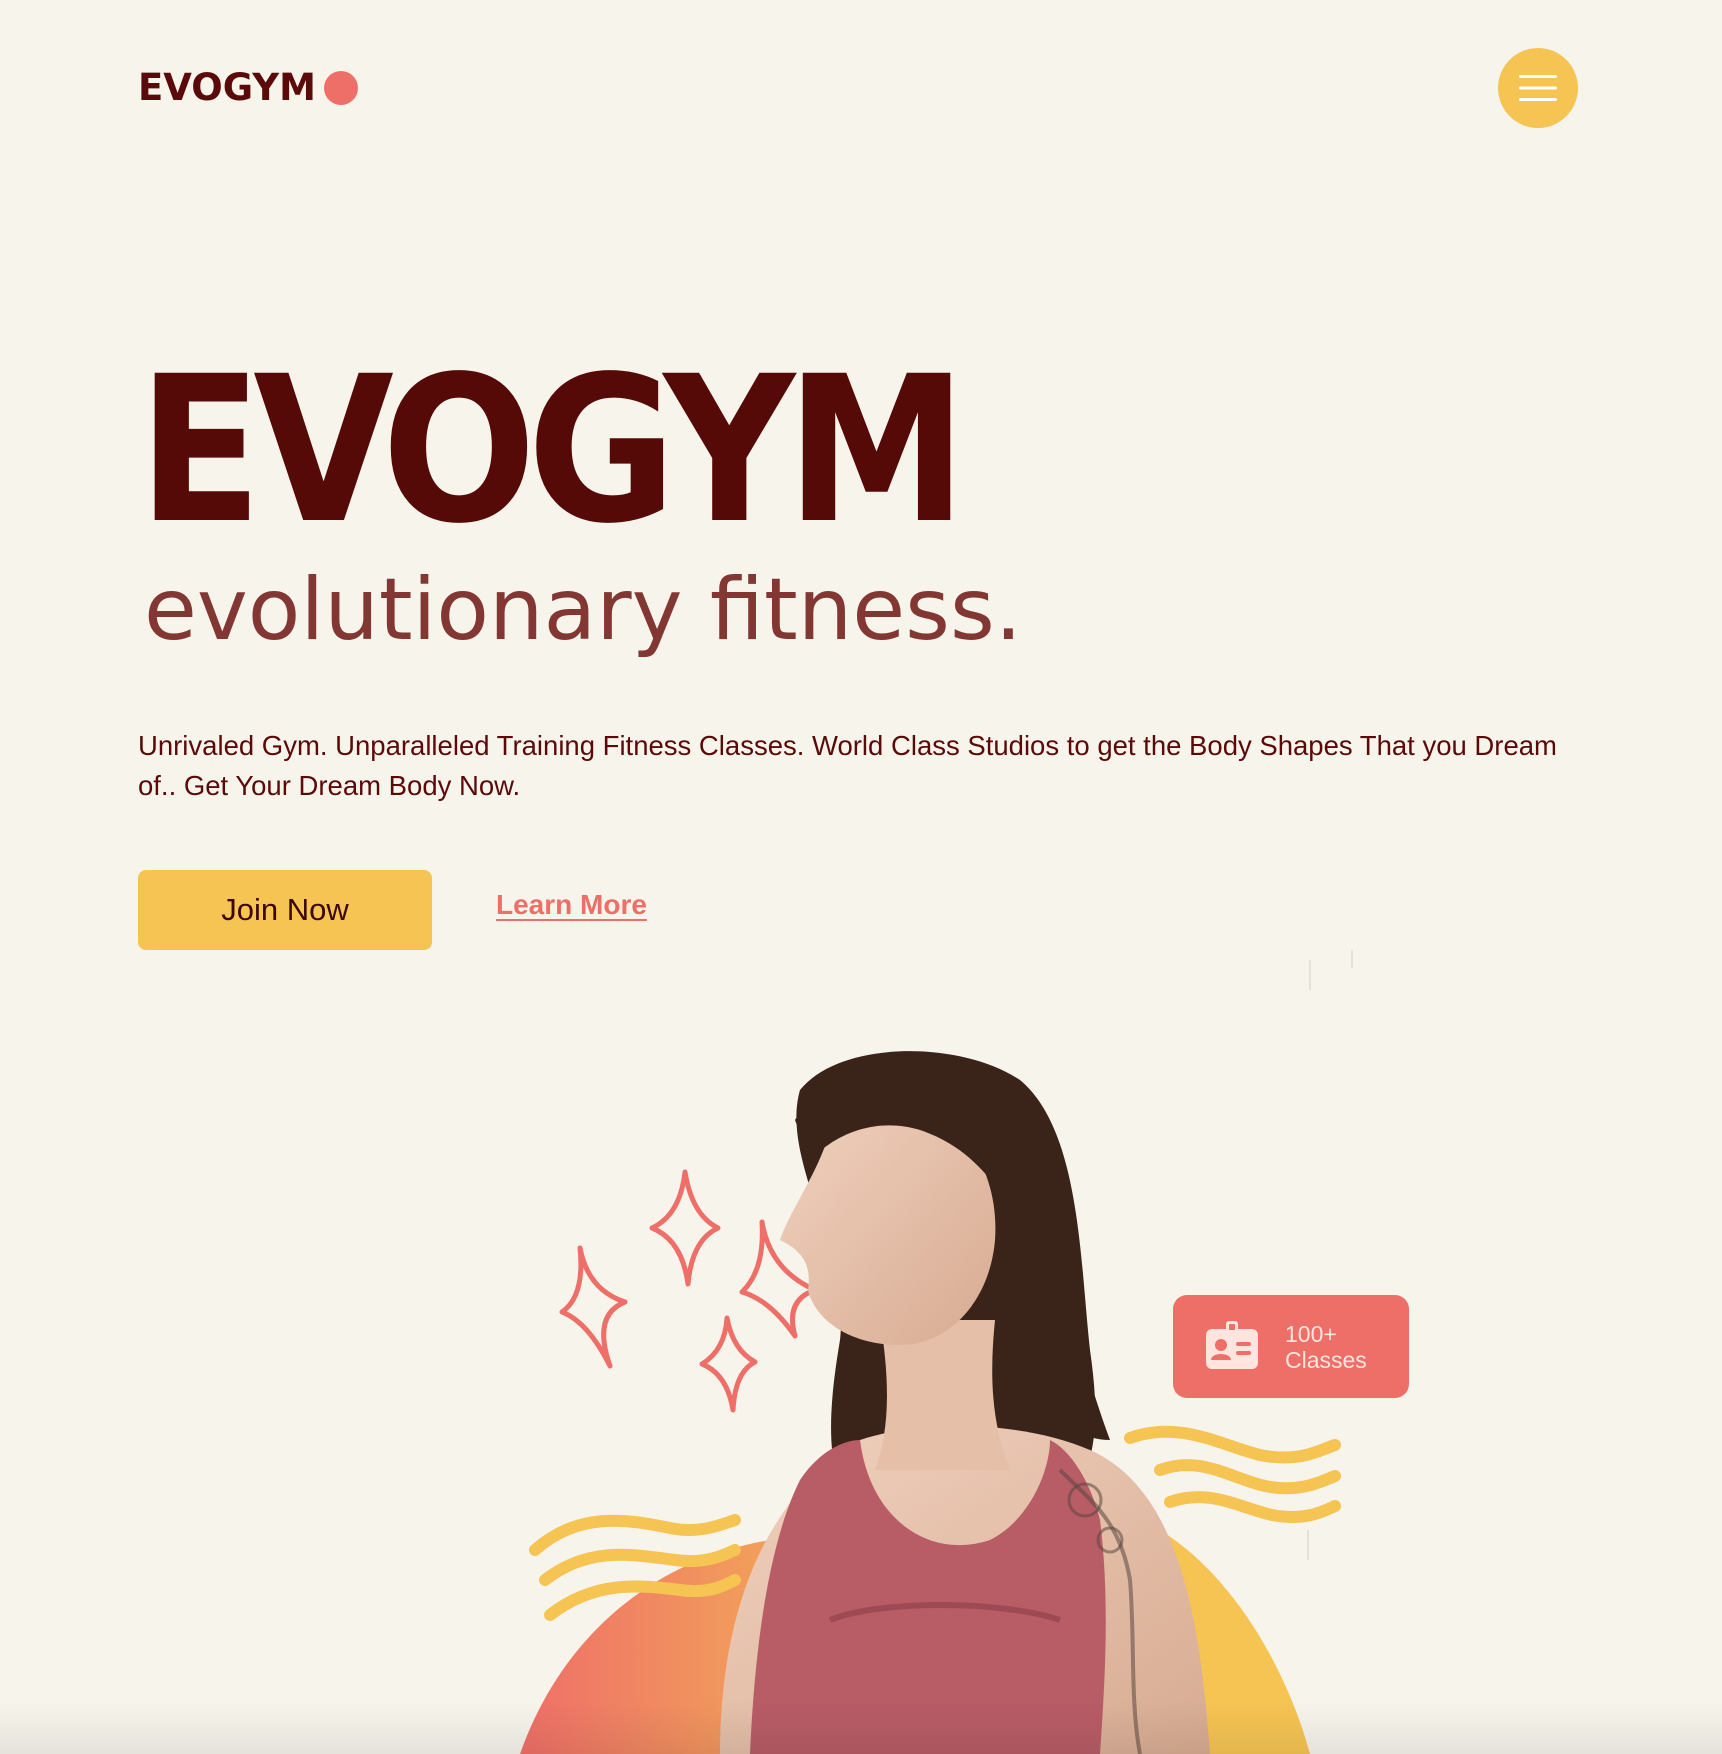 The height and width of the screenshot is (1754, 1722). I want to click on sparkle-icons, so click(688, 1291).